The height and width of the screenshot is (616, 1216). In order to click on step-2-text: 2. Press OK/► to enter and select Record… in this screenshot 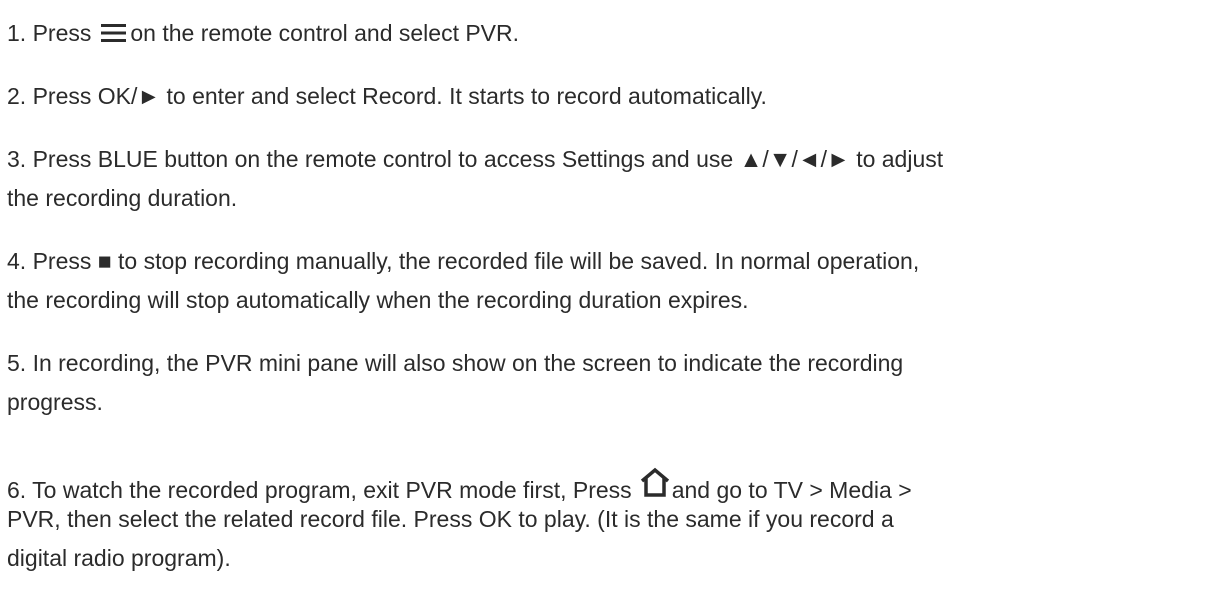, I will do `click(387, 96)`.